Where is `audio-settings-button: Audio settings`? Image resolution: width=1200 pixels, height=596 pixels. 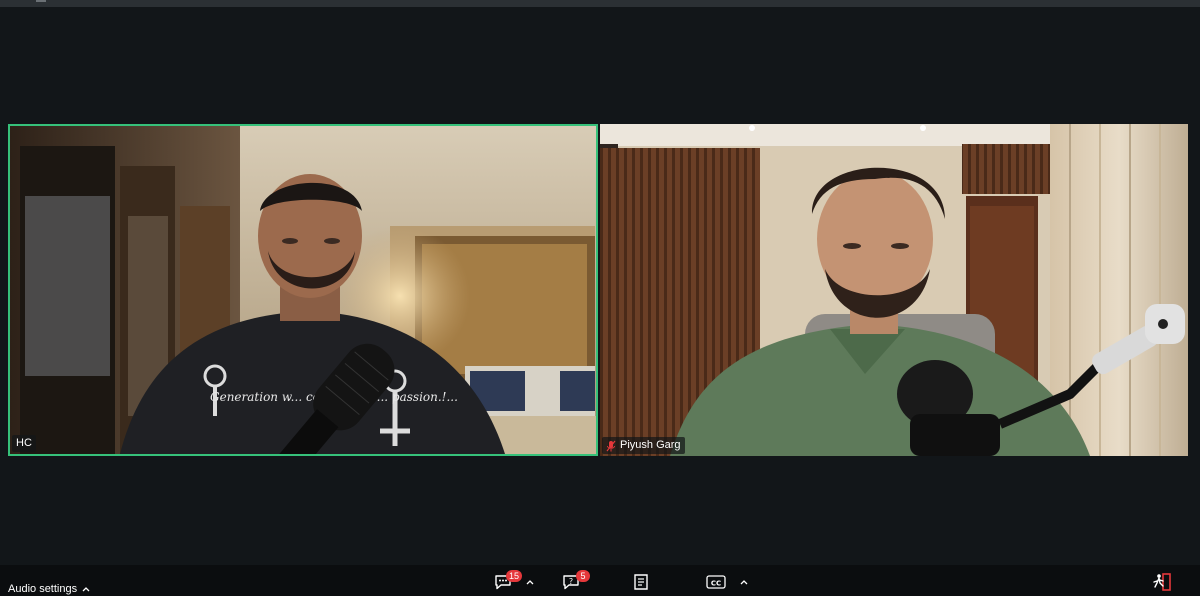 audio-settings-button: Audio settings is located at coordinates (49, 589).